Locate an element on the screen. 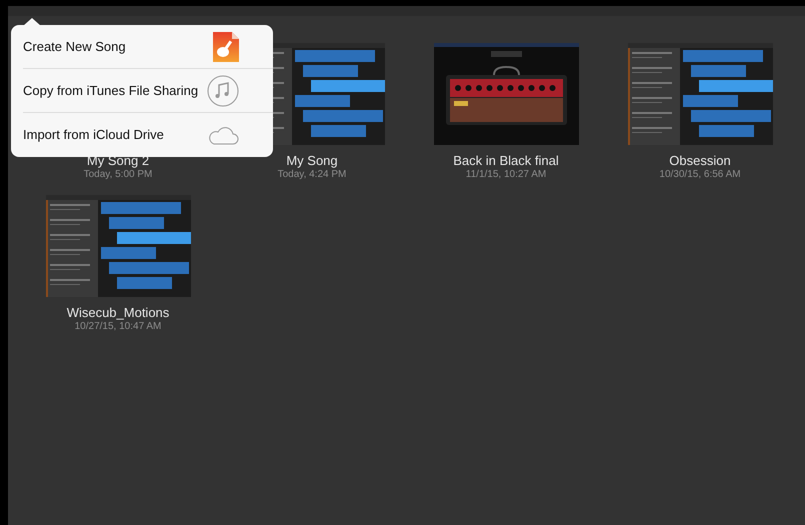  guitar-app-icon is located at coordinates (226, 47).